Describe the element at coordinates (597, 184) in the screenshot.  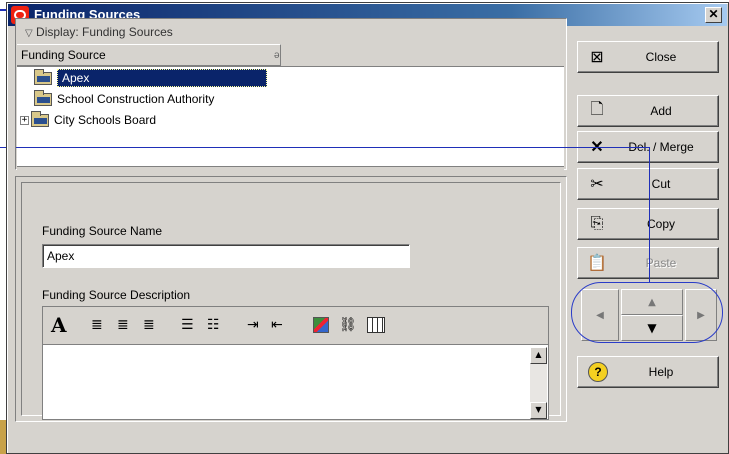
I see `scissors-icon: ✂` at that location.